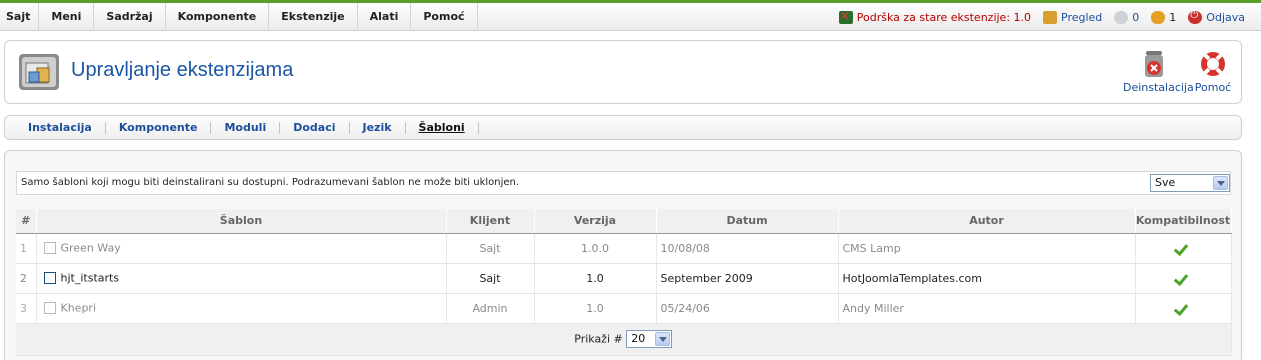 The width and height of the screenshot is (1261, 360). Describe the element at coordinates (1190, 183) in the screenshot. I see `client-filter-select: Sve` at that location.